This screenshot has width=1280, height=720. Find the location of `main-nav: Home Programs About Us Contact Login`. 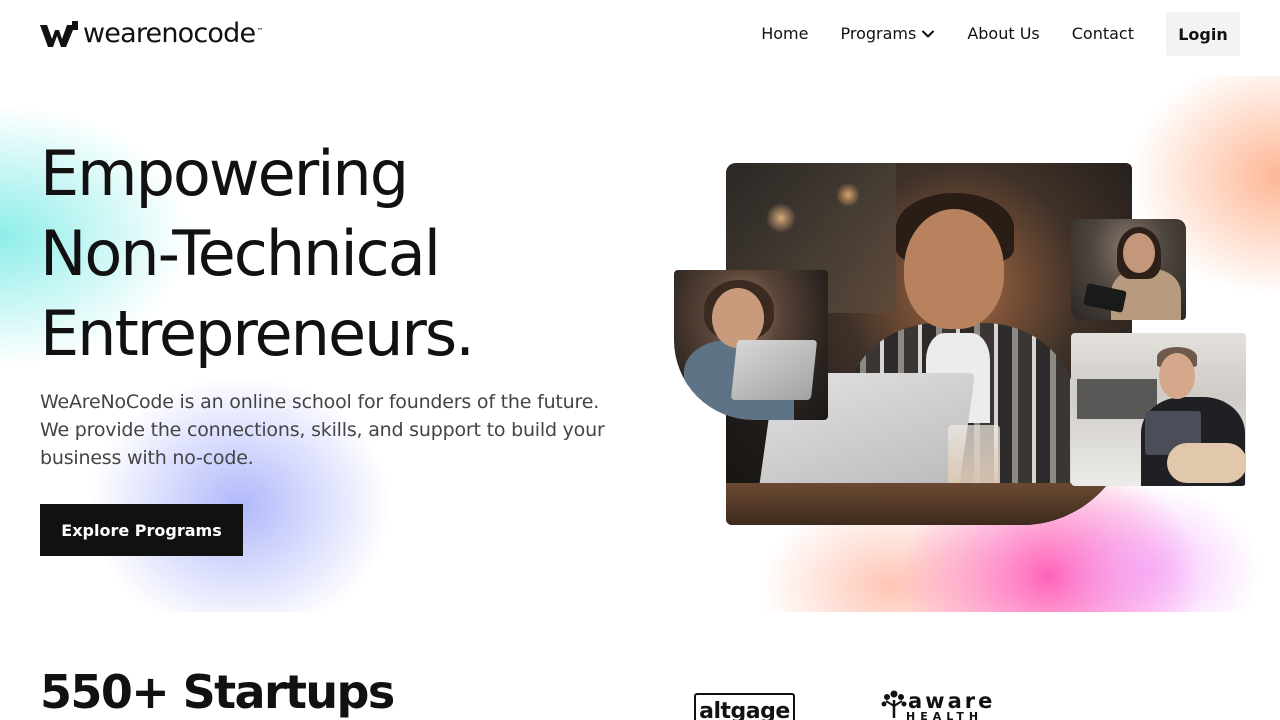

main-nav: Home Programs About Us Contact Login is located at coordinates (1000, 34).